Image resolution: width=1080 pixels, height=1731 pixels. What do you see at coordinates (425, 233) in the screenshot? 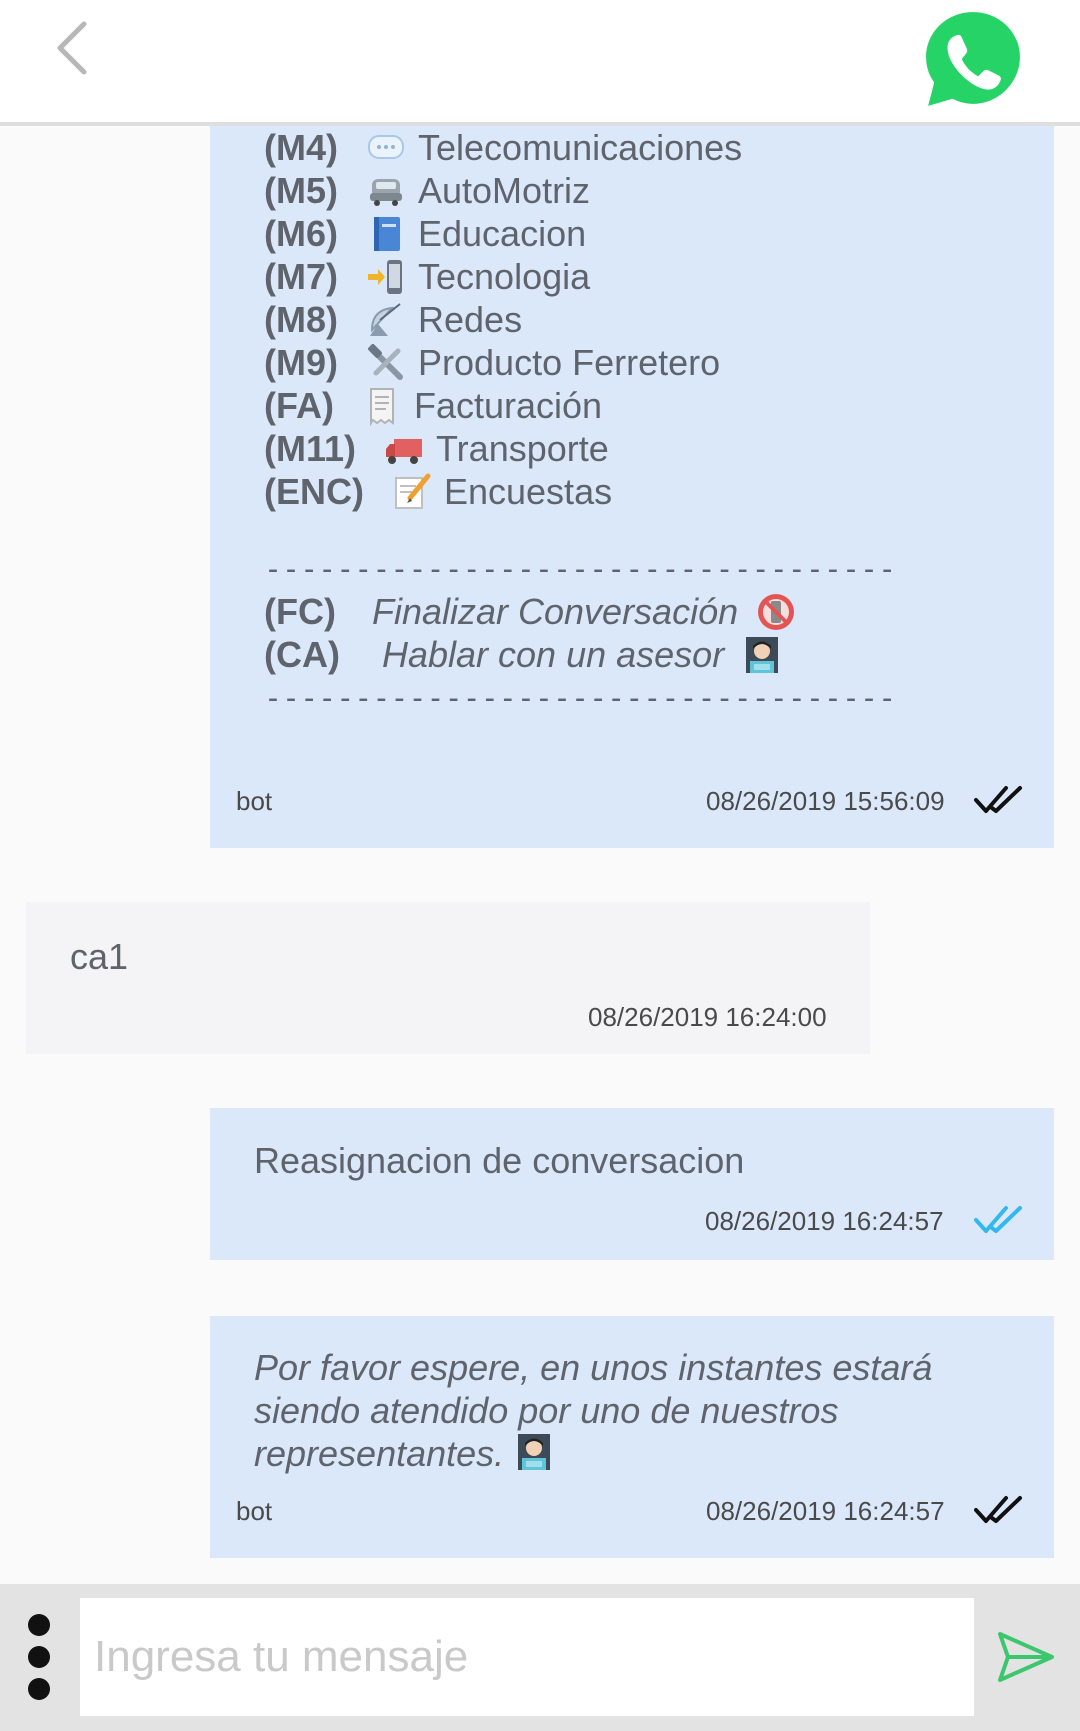
I see `menu-item: (M6) Educacion` at bounding box center [425, 233].